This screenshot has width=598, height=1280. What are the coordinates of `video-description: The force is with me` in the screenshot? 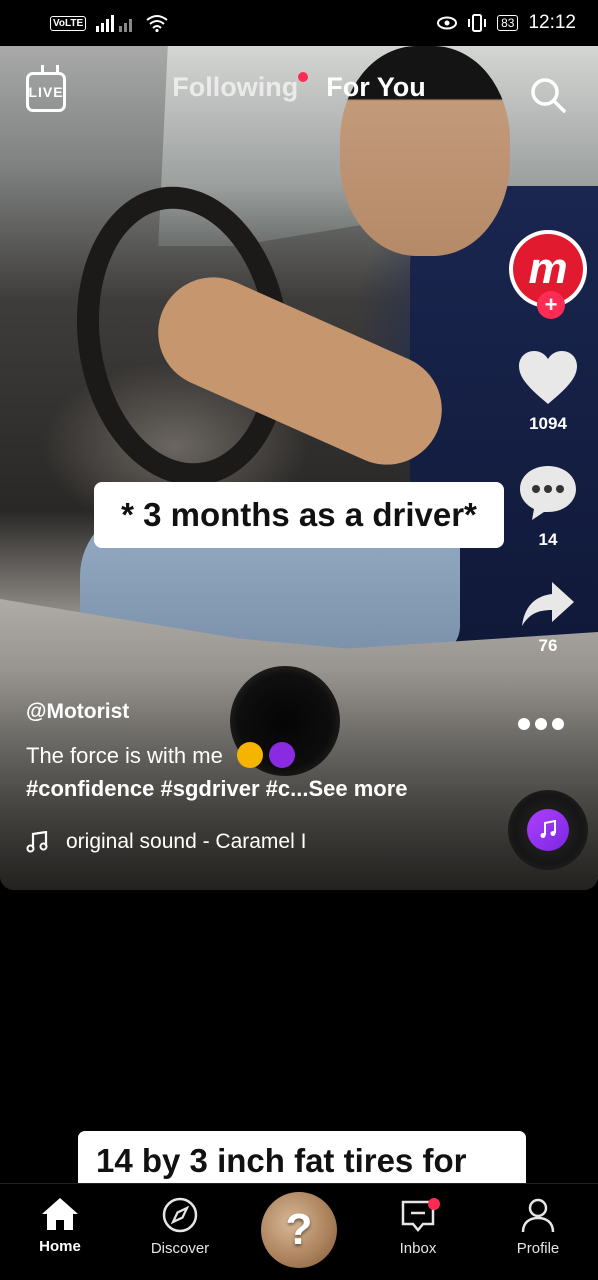 It's located at (161, 755).